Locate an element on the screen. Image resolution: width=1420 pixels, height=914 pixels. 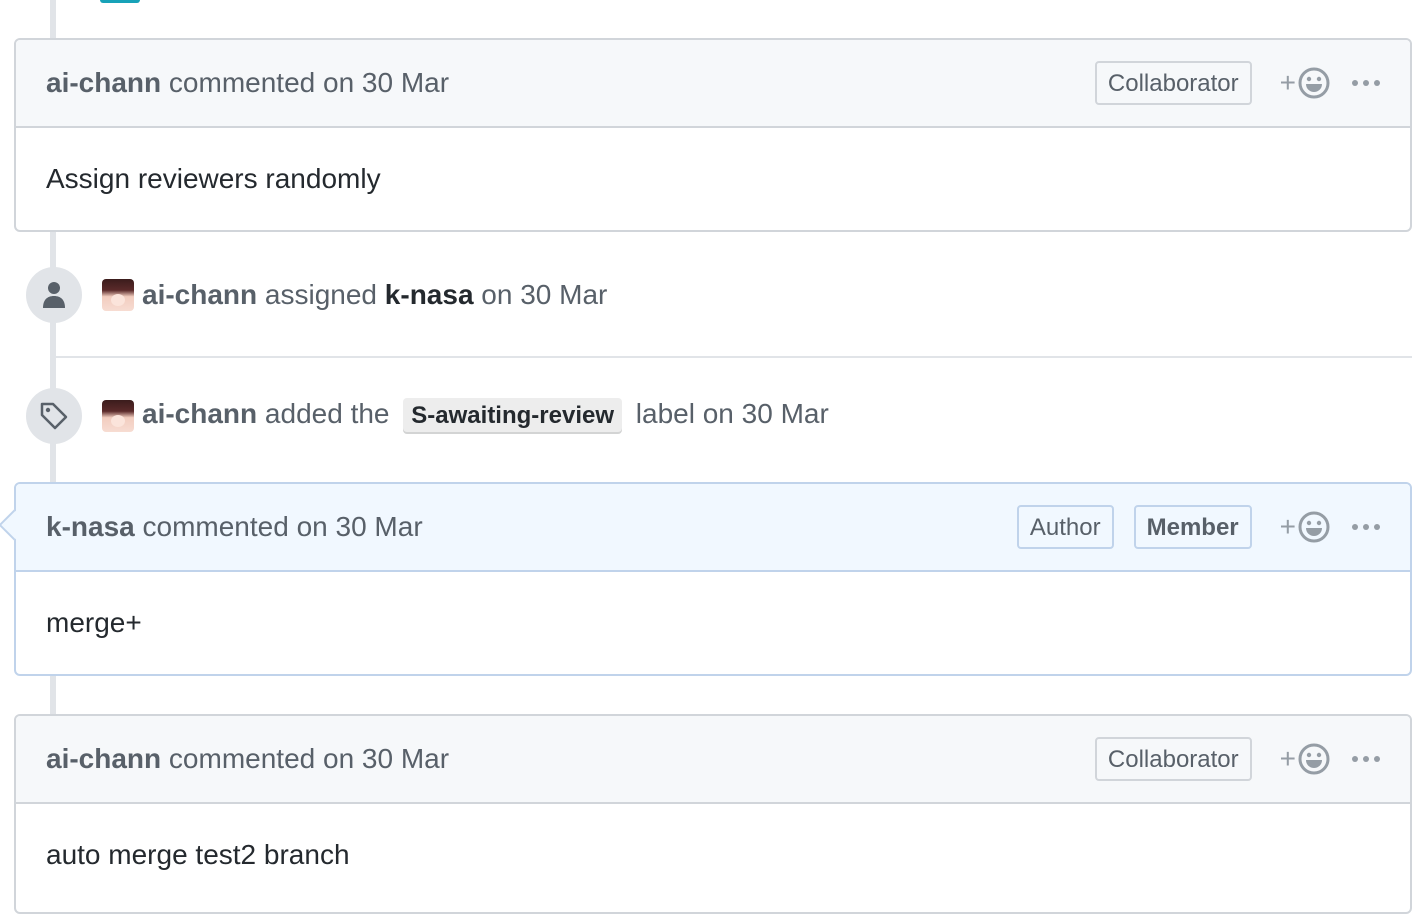
comment-body: auto merge test2 branch is located at coordinates (713, 855).